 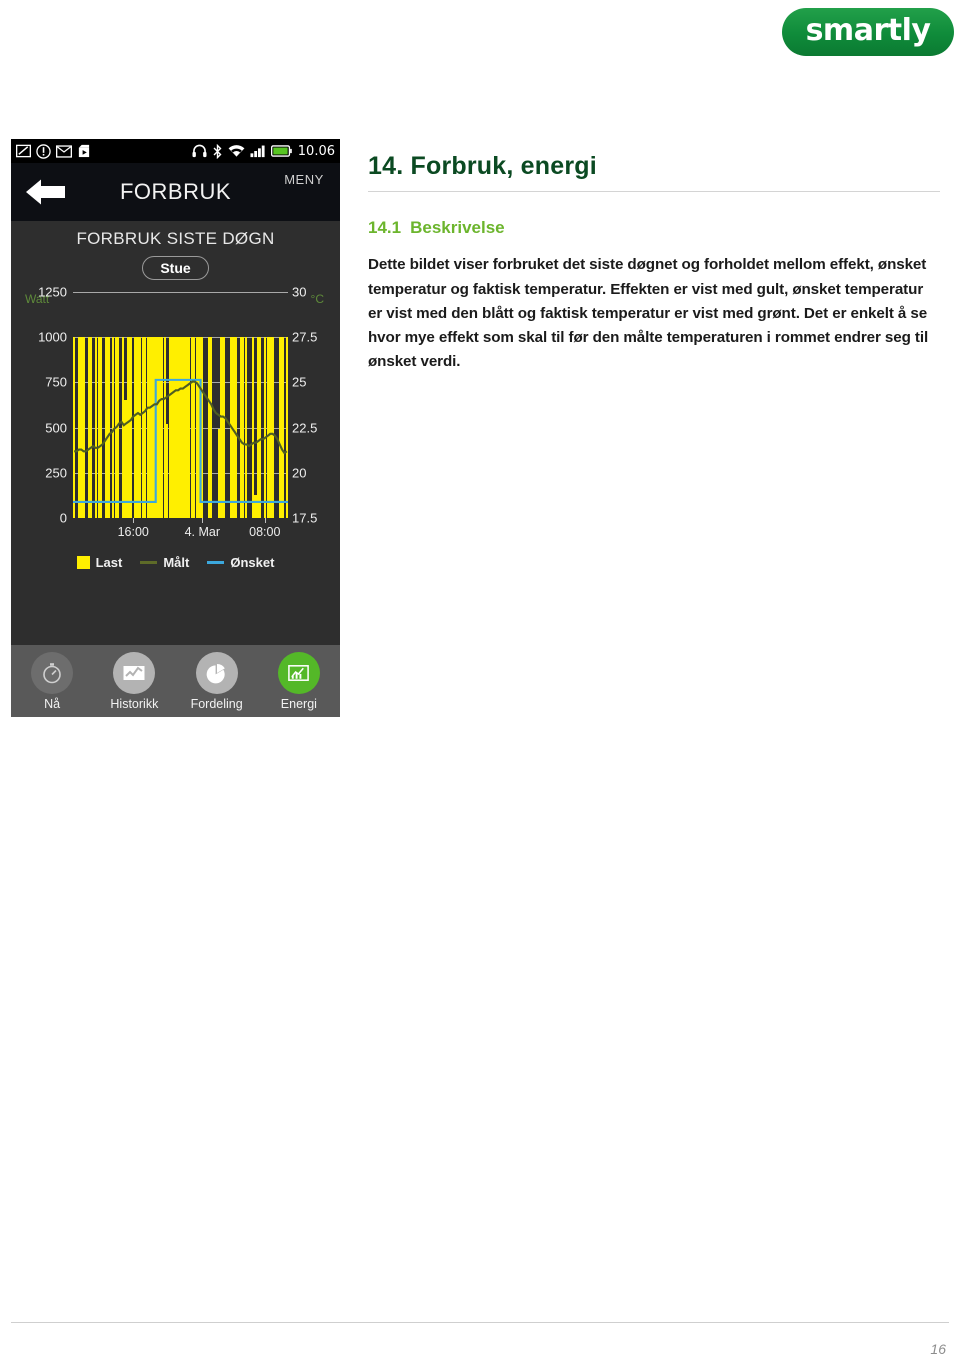 I want to click on footer-divider, so click(x=480, y=1322).